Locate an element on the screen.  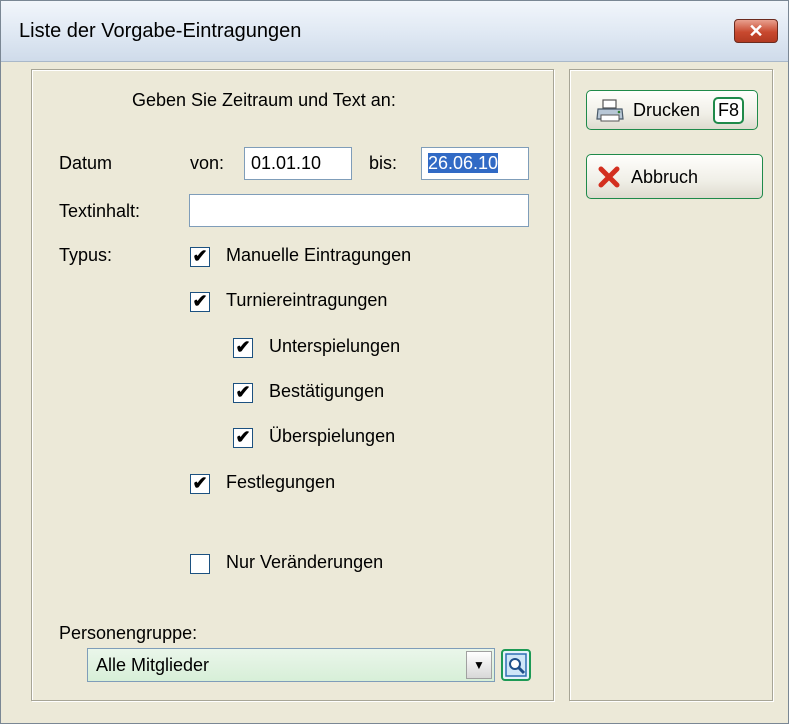
title-bar: Liste der Vorgabe-Eintragungen ✕ is located at coordinates (394, 31).